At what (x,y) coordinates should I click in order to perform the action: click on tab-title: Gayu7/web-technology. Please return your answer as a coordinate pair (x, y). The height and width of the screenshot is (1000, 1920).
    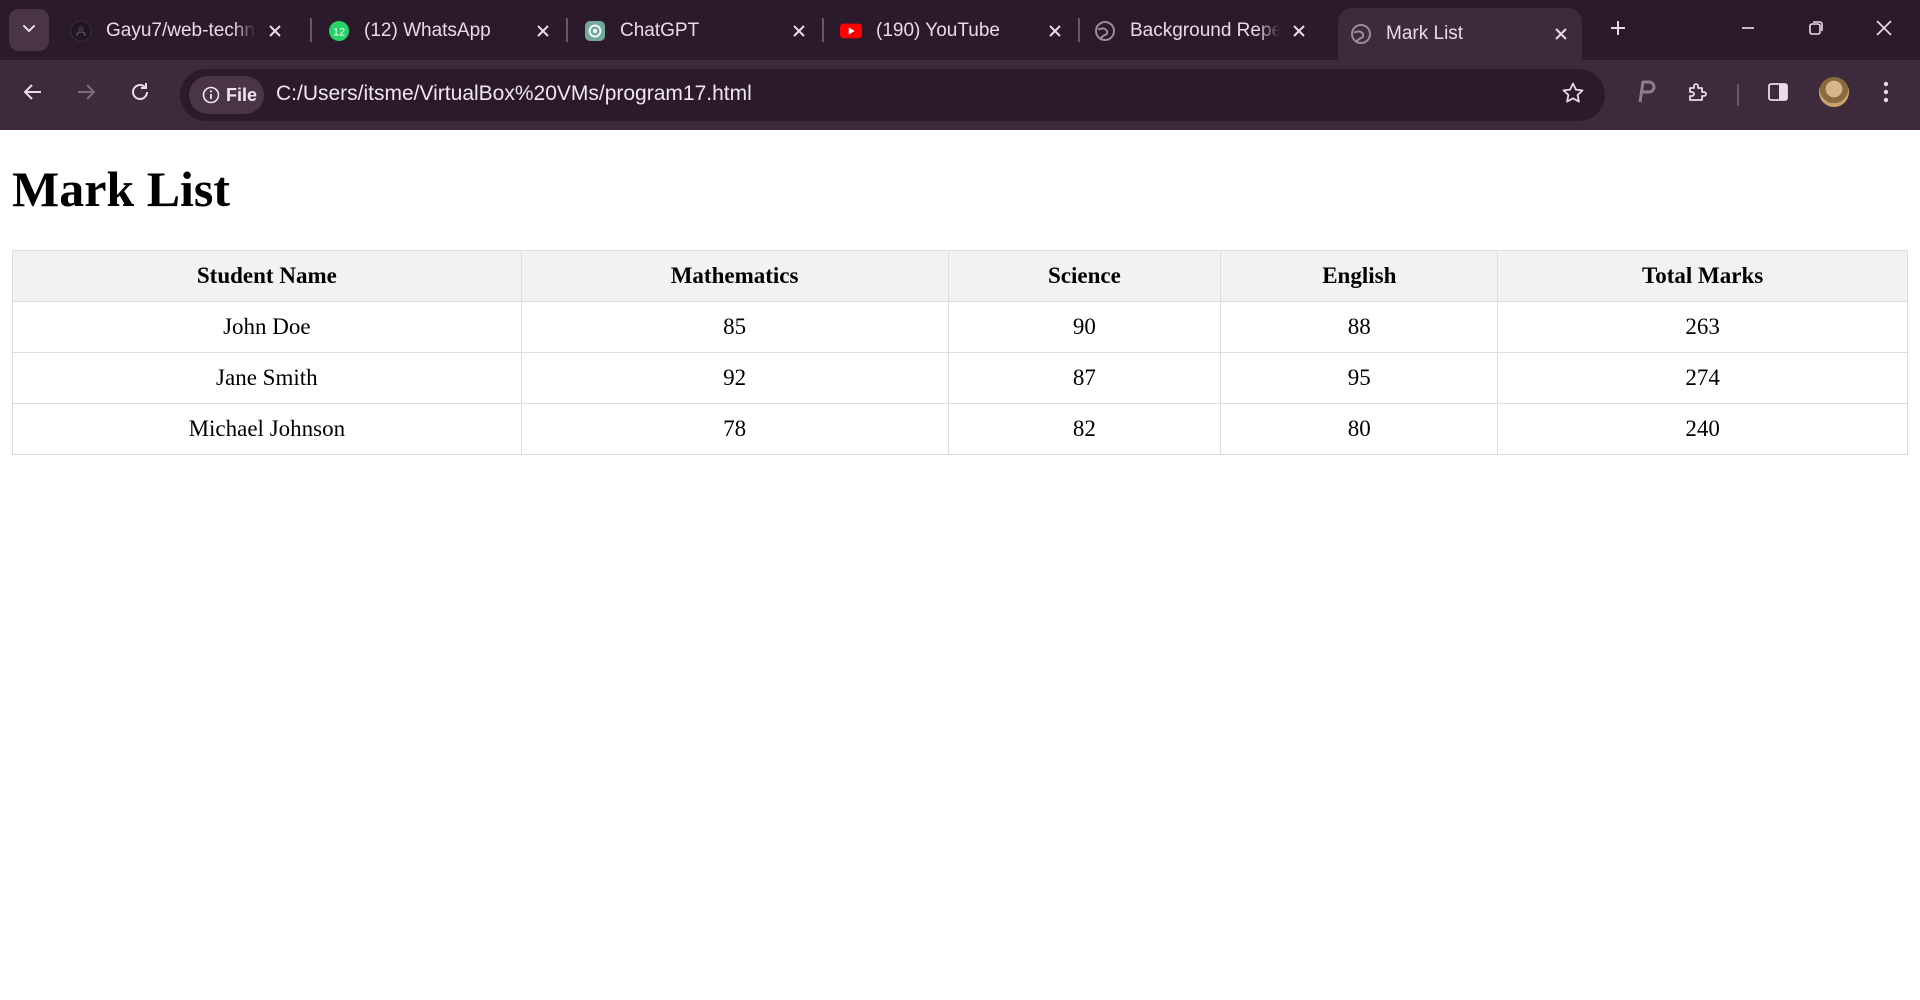
    Looking at the image, I should click on (181, 30).